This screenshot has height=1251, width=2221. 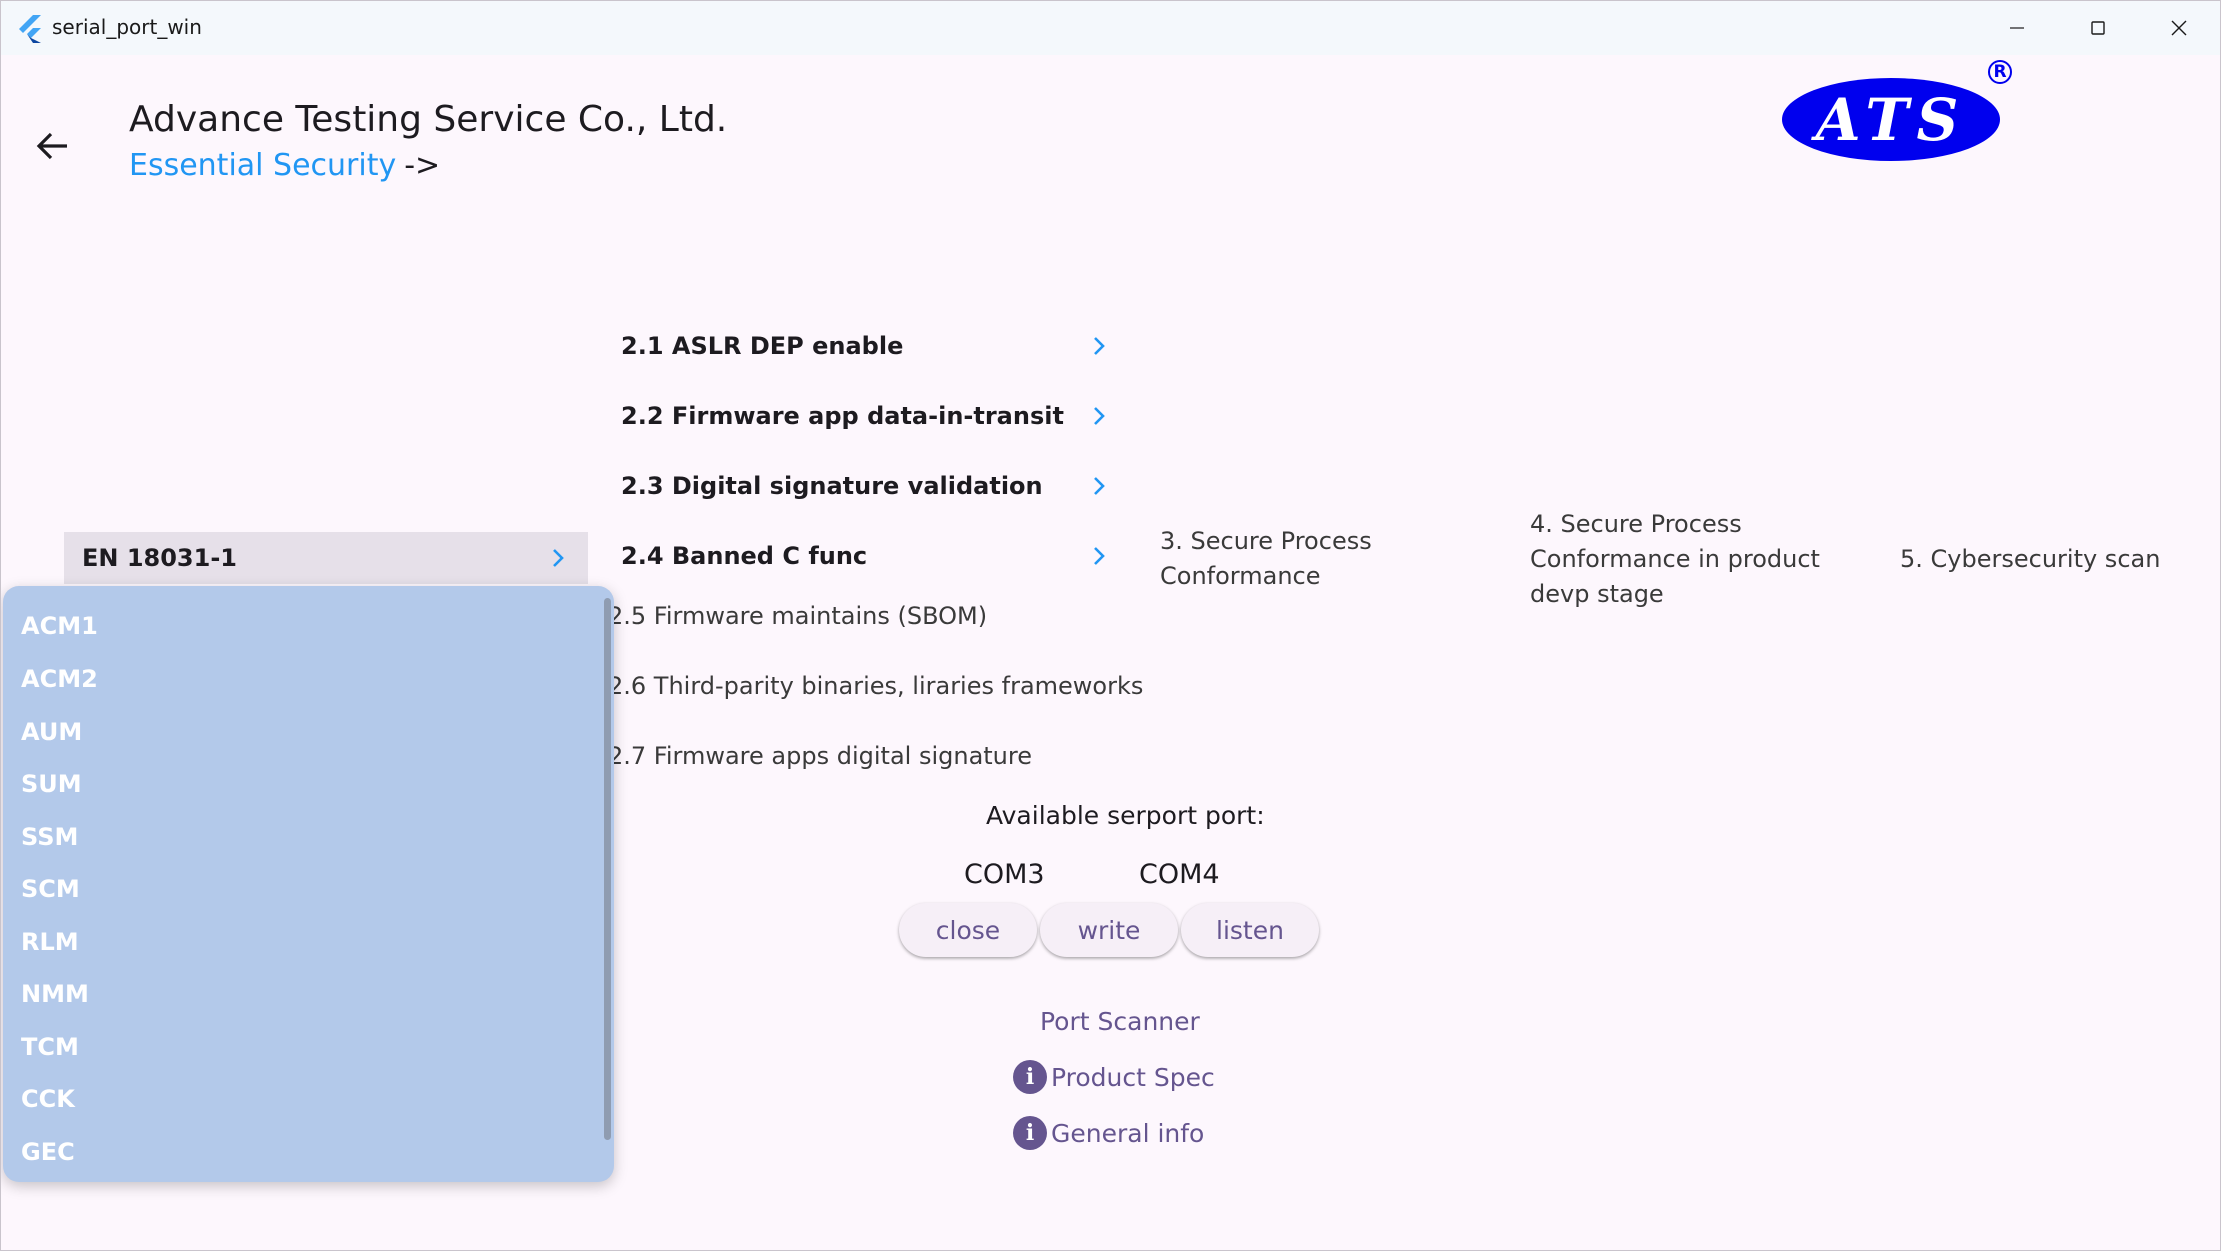 I want to click on standard-selected-label: EN 18031-1, so click(x=159, y=558).